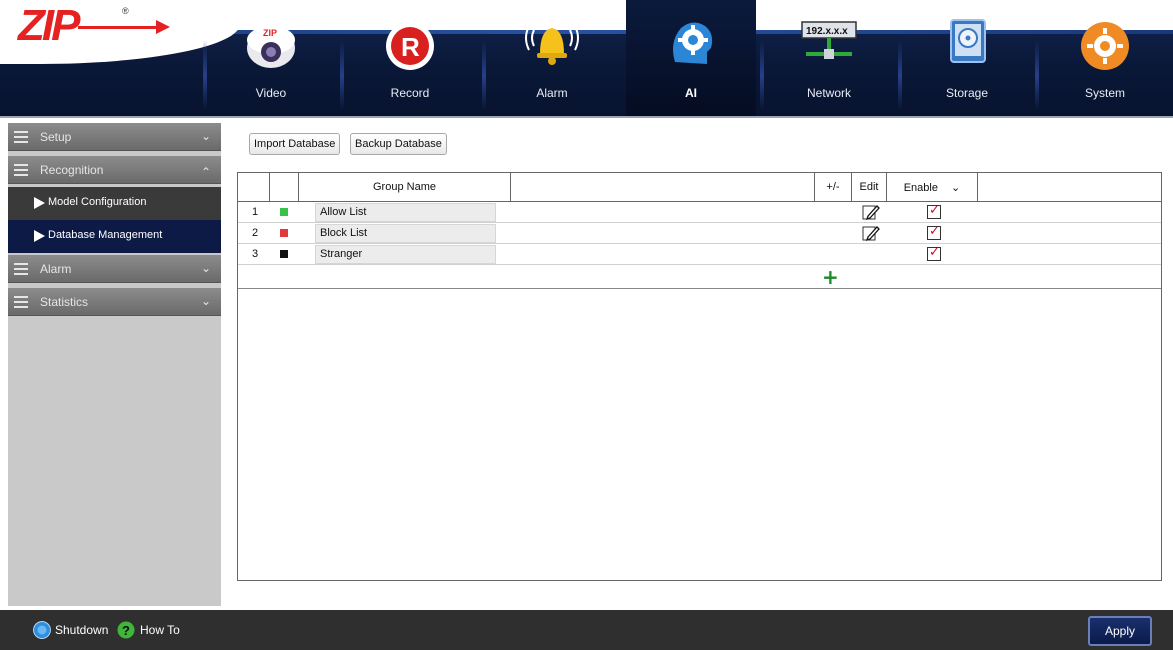  I want to click on sidebar-item-database-management: Database Management, so click(114, 236).